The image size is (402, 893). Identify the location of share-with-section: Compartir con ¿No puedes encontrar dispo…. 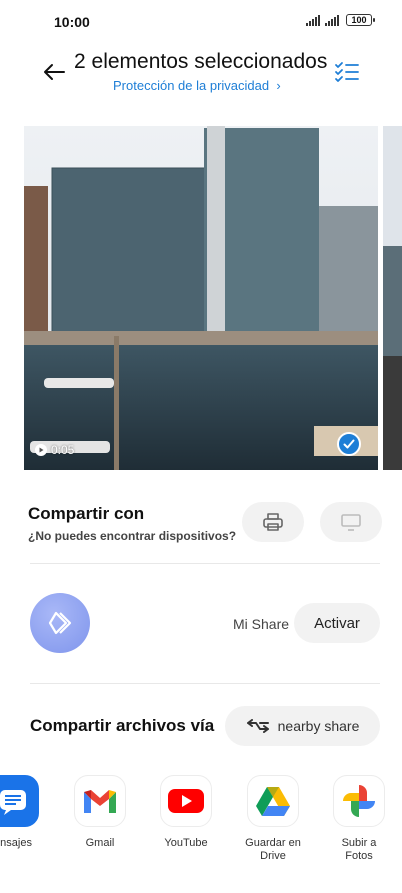
(201, 525).